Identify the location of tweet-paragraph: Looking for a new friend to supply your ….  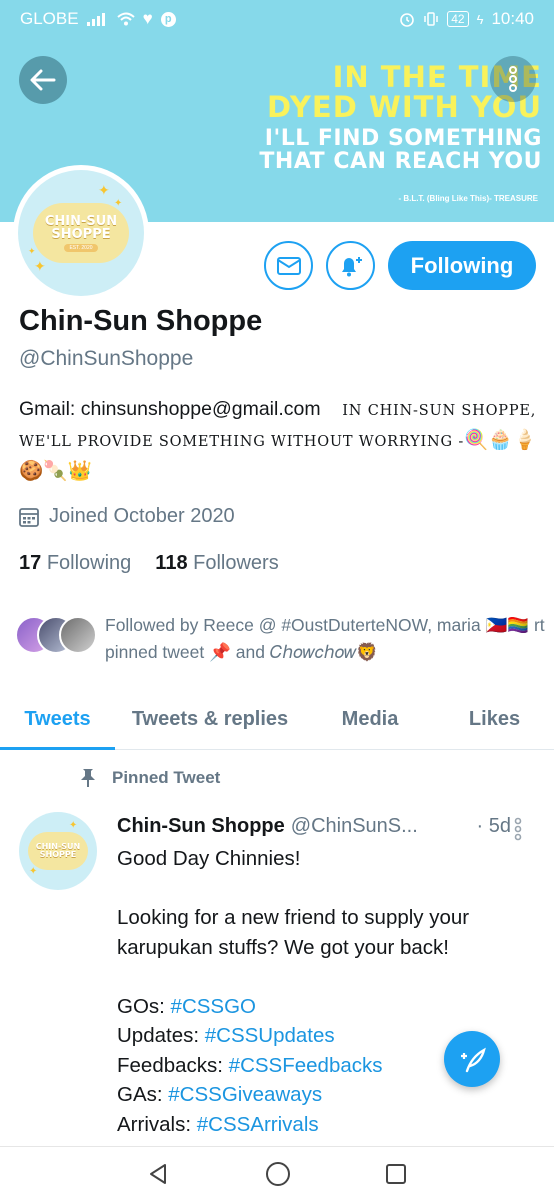
(293, 932).